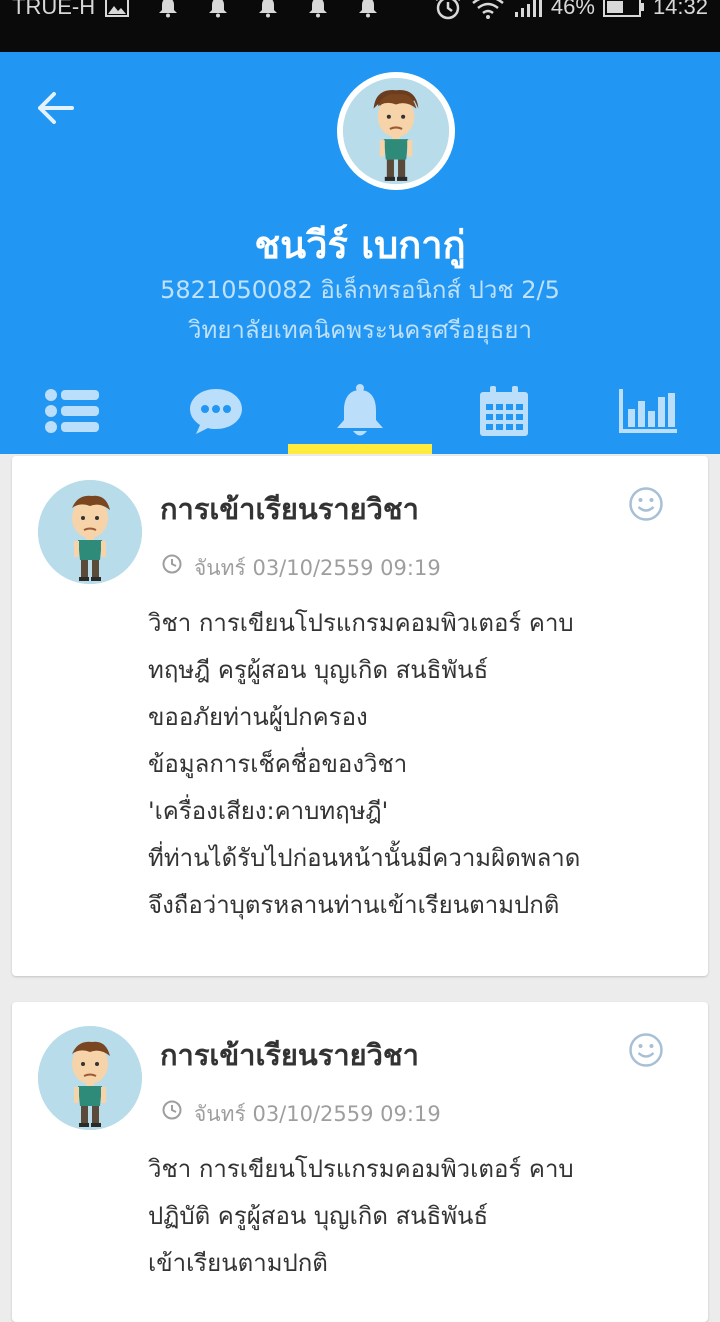 This screenshot has width=720, height=1322. I want to click on profile-avatar, so click(396, 131).